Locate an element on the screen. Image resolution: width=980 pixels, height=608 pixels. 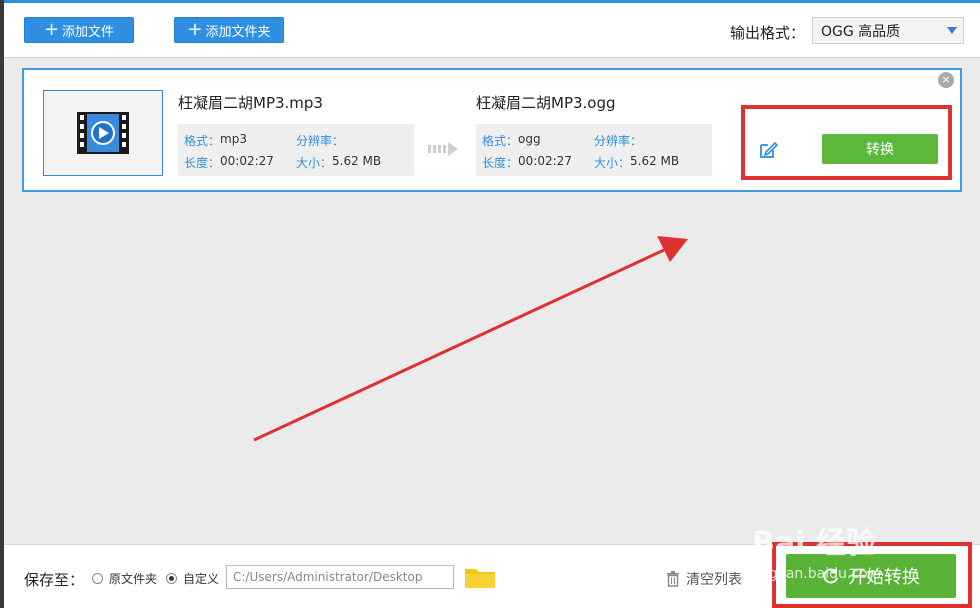
output-format-select: OGG 高品质 is located at coordinates (888, 30).